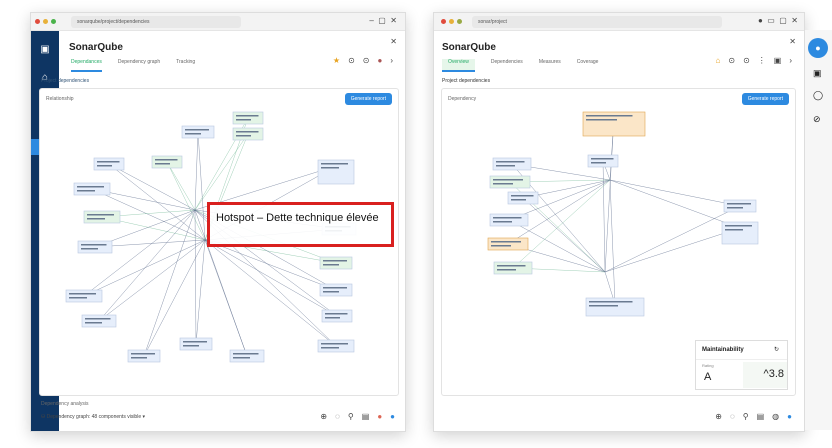 This screenshot has height=448, width=832. What do you see at coordinates (708, 365) in the screenshot?
I see `metric-label: Rating` at bounding box center [708, 365].